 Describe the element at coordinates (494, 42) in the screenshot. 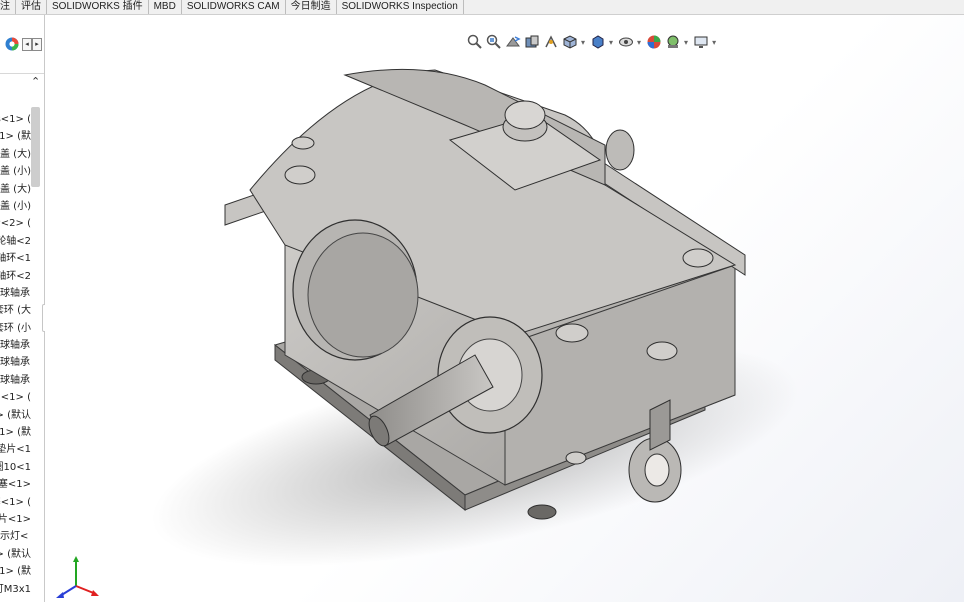

I see `zoom-to-area-icon` at that location.